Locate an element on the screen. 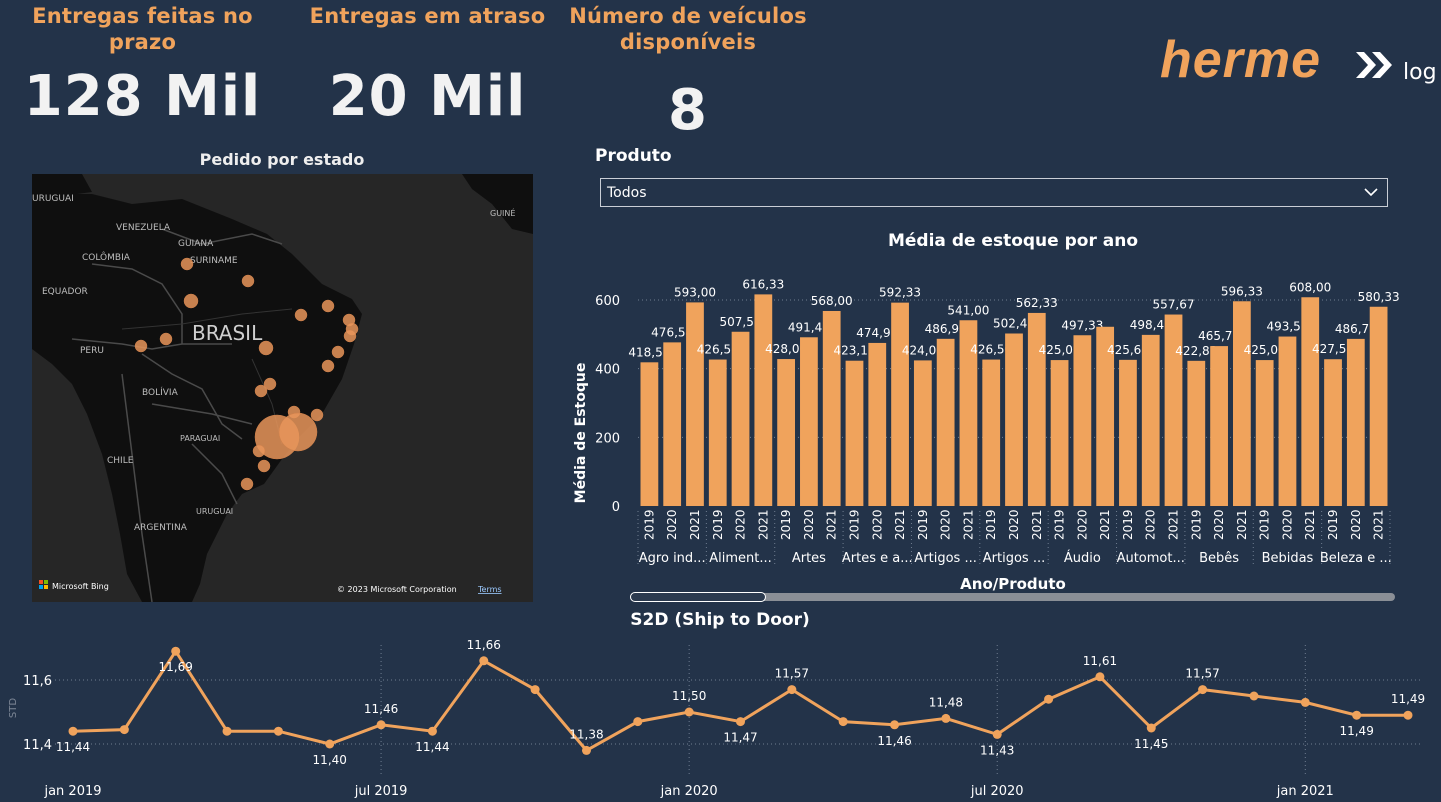  chart-scrollbar-thumb is located at coordinates (698, 597).